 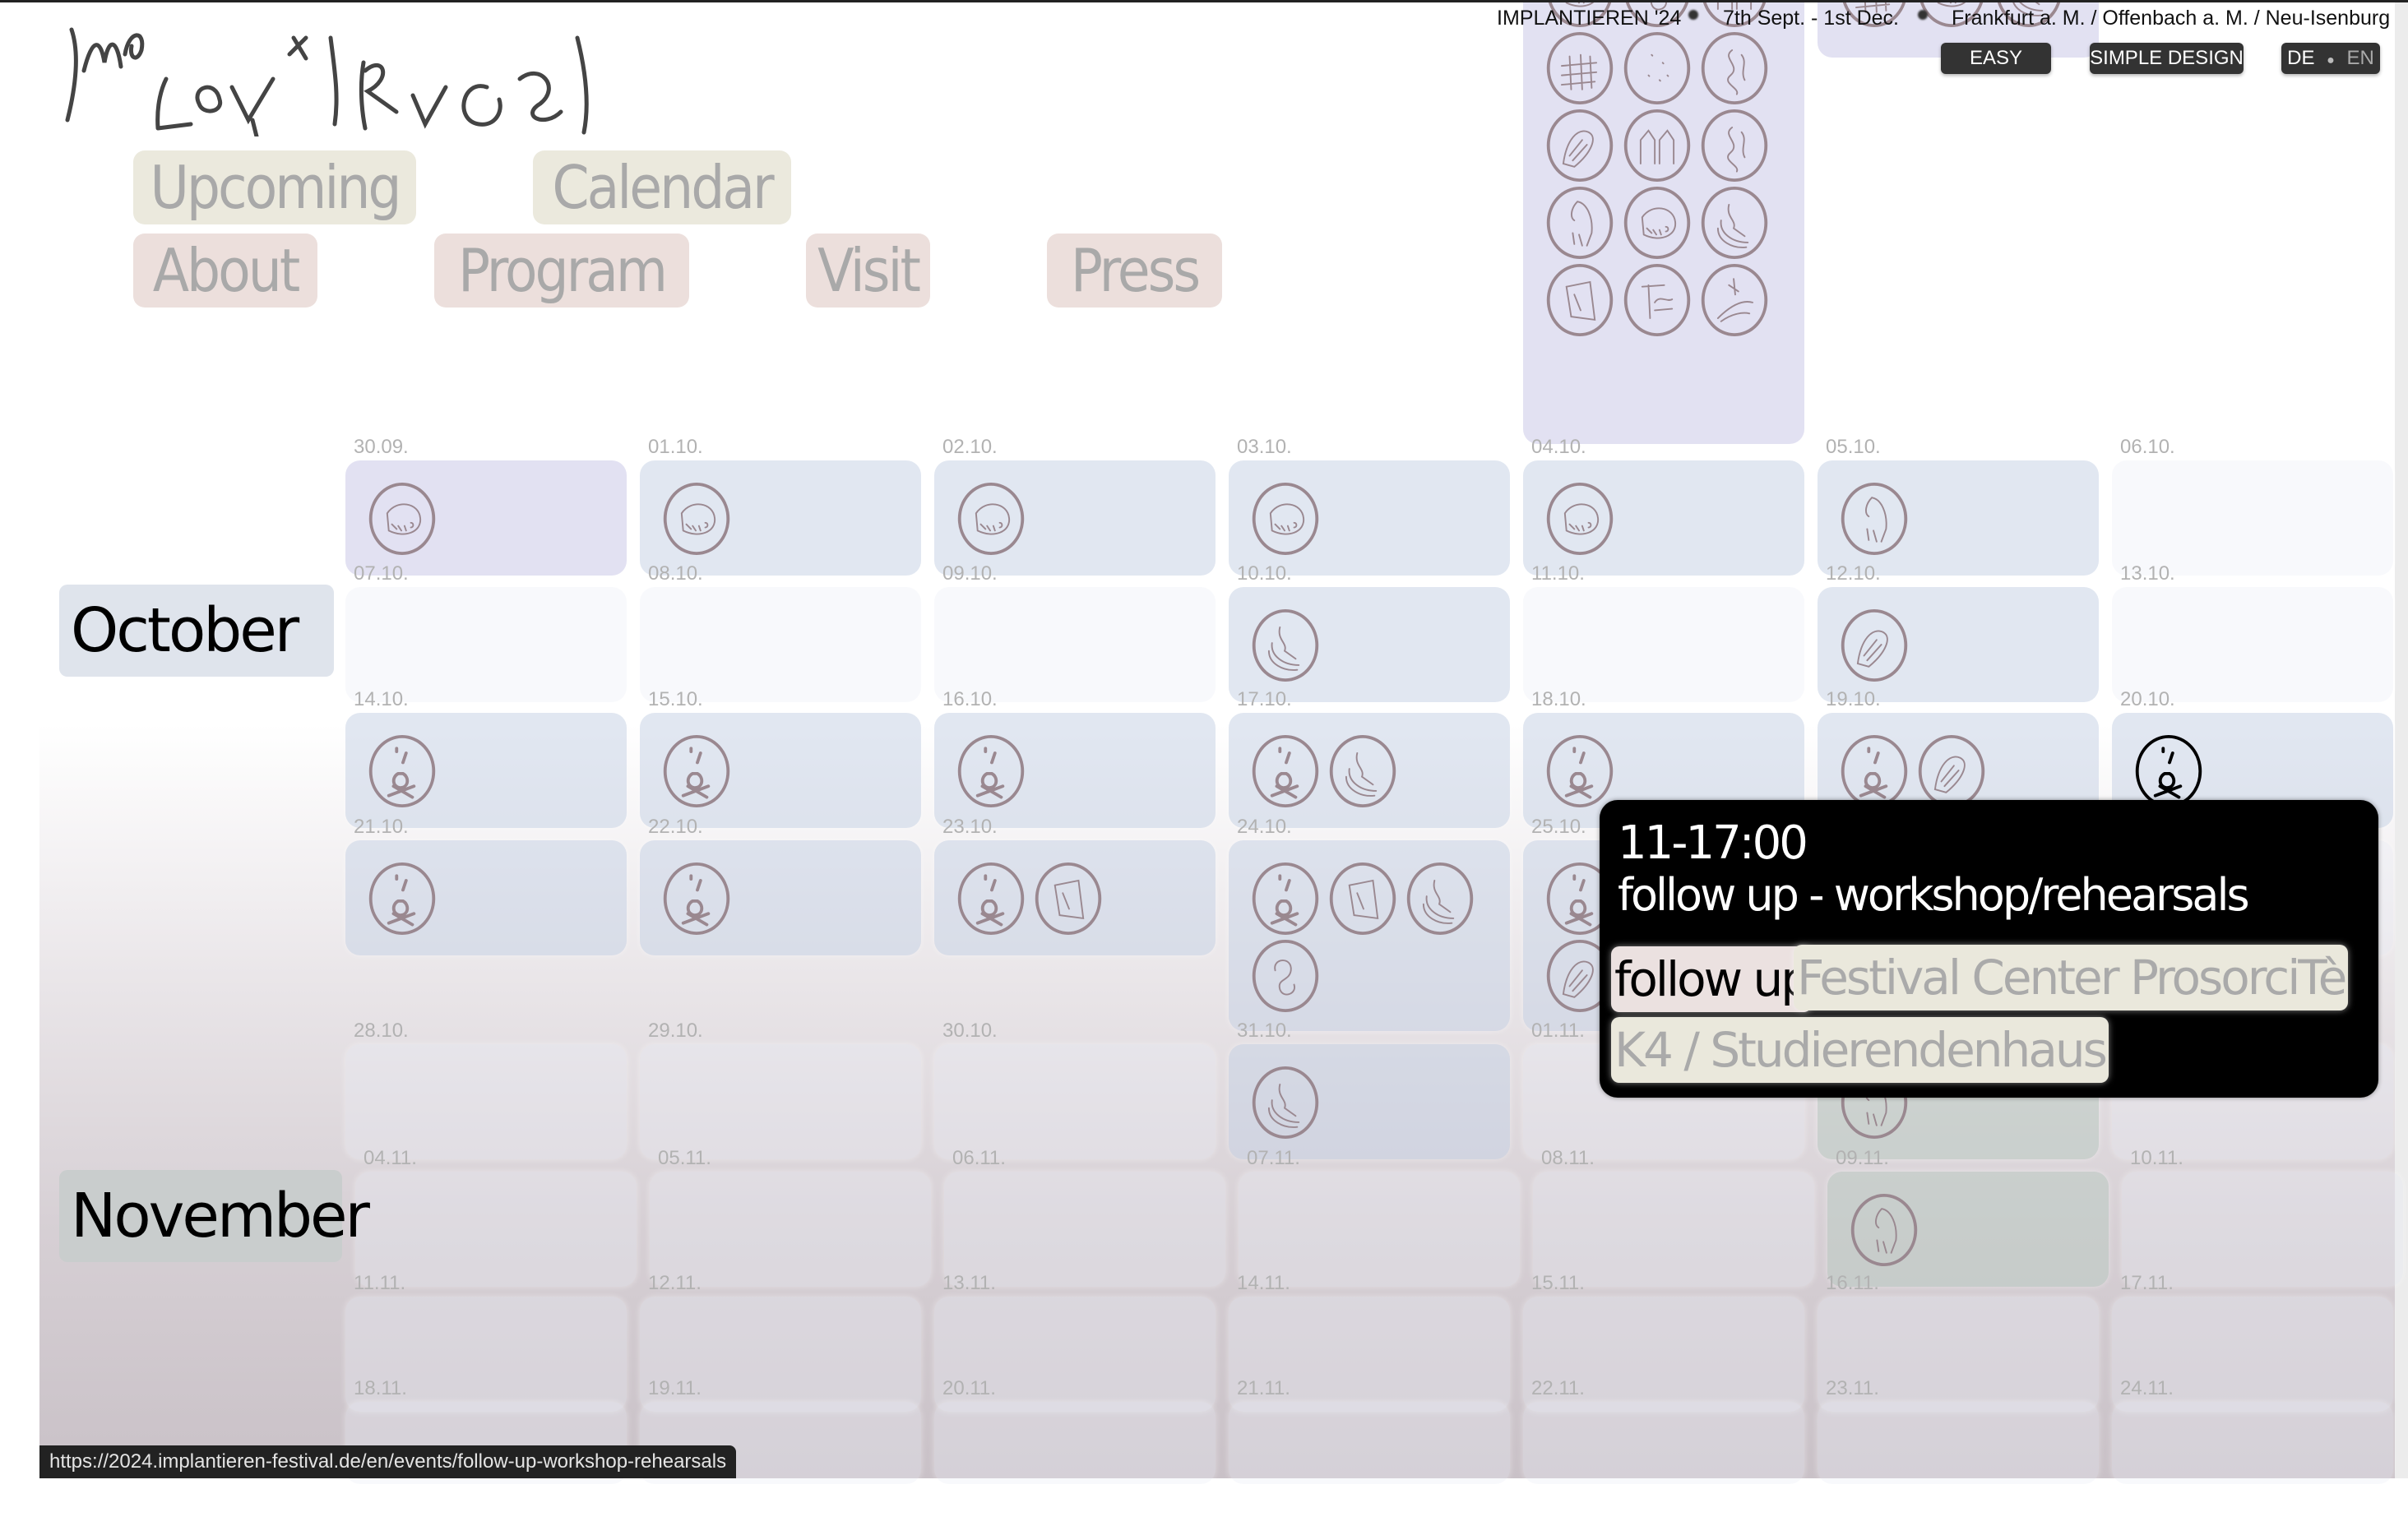 What do you see at coordinates (1657, 146) in the screenshot?
I see `houses-icon` at bounding box center [1657, 146].